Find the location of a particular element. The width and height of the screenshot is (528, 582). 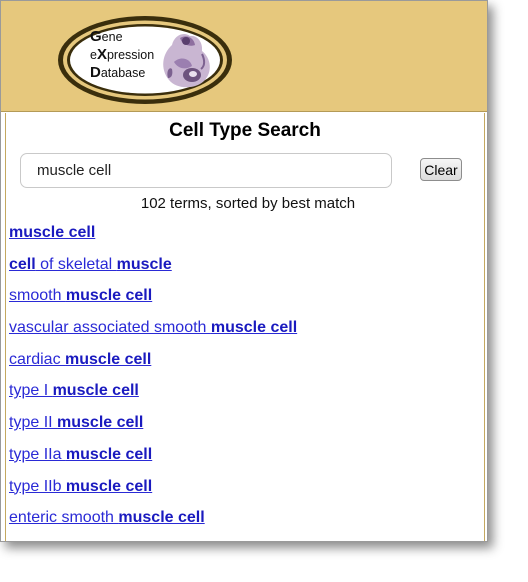

result-link: type I muscle cell is located at coordinates (74, 390).